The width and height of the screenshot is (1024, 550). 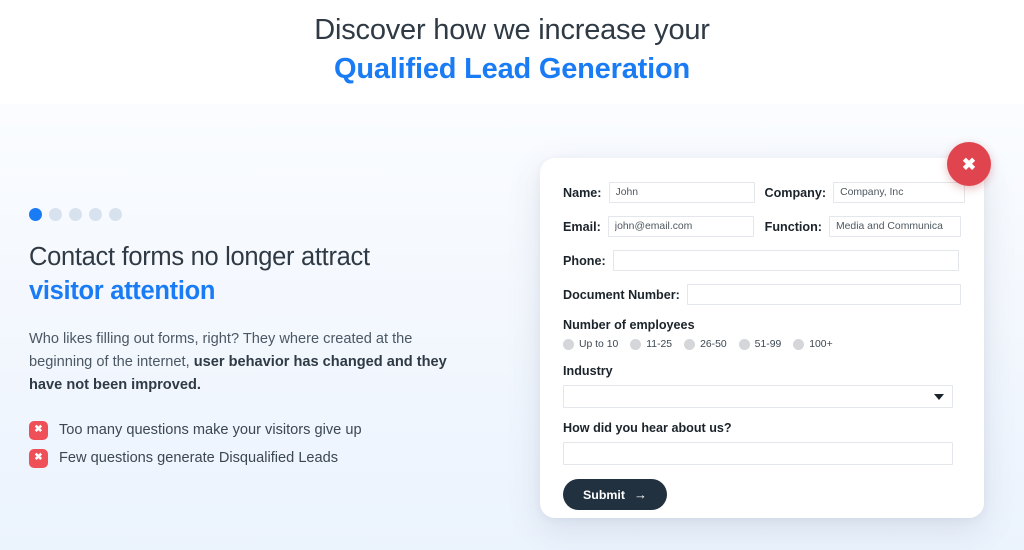 What do you see at coordinates (512, 68) in the screenshot?
I see `header-title-line2: Qualified Lead Generation` at bounding box center [512, 68].